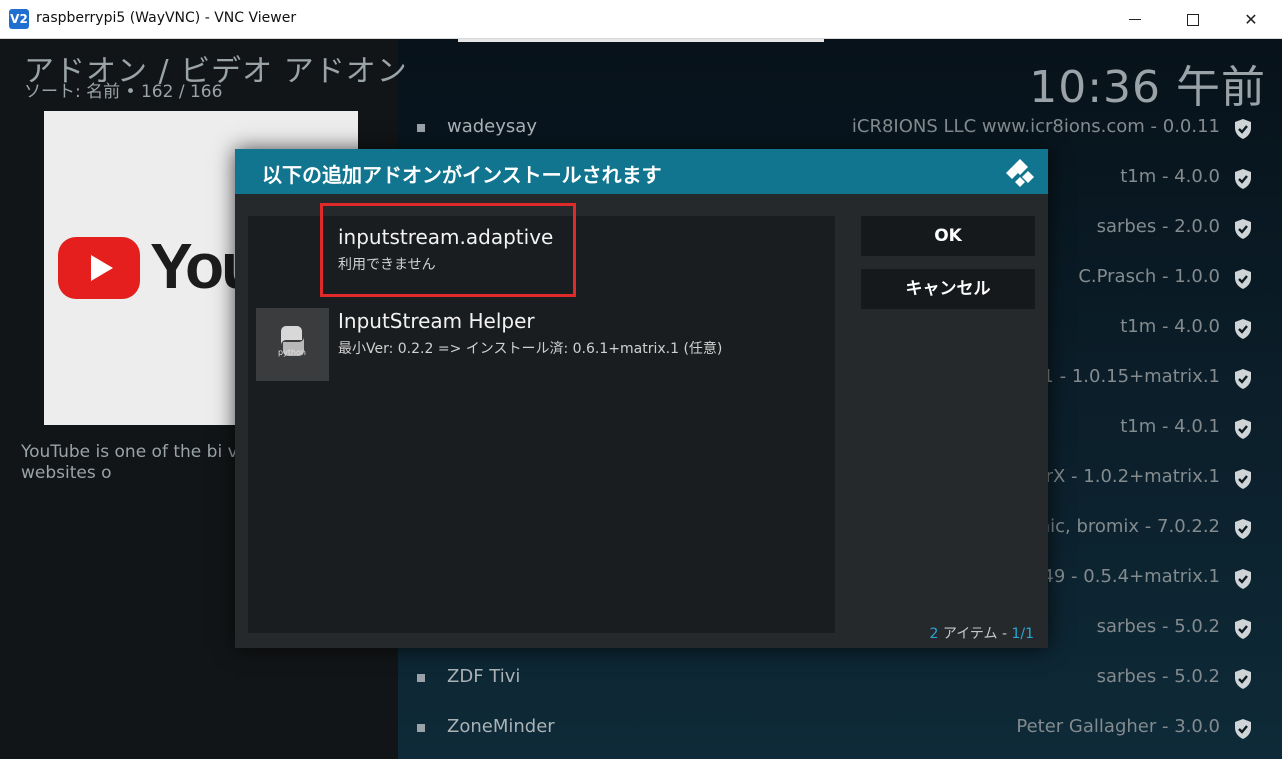  Describe the element at coordinates (19, 19) in the screenshot. I see `vnc-app-icon: V2` at that location.